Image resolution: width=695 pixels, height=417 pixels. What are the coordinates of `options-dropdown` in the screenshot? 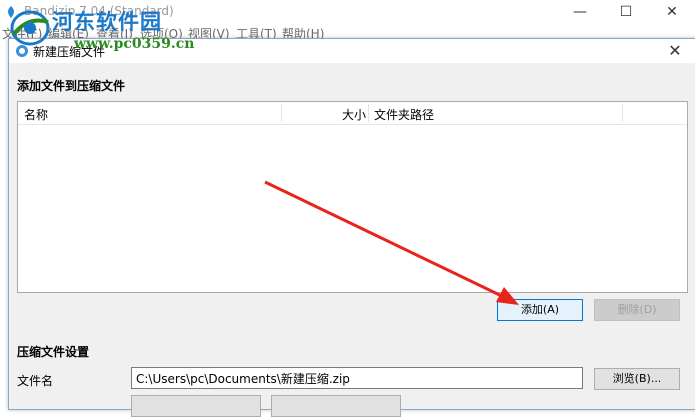 It's located at (336, 406).